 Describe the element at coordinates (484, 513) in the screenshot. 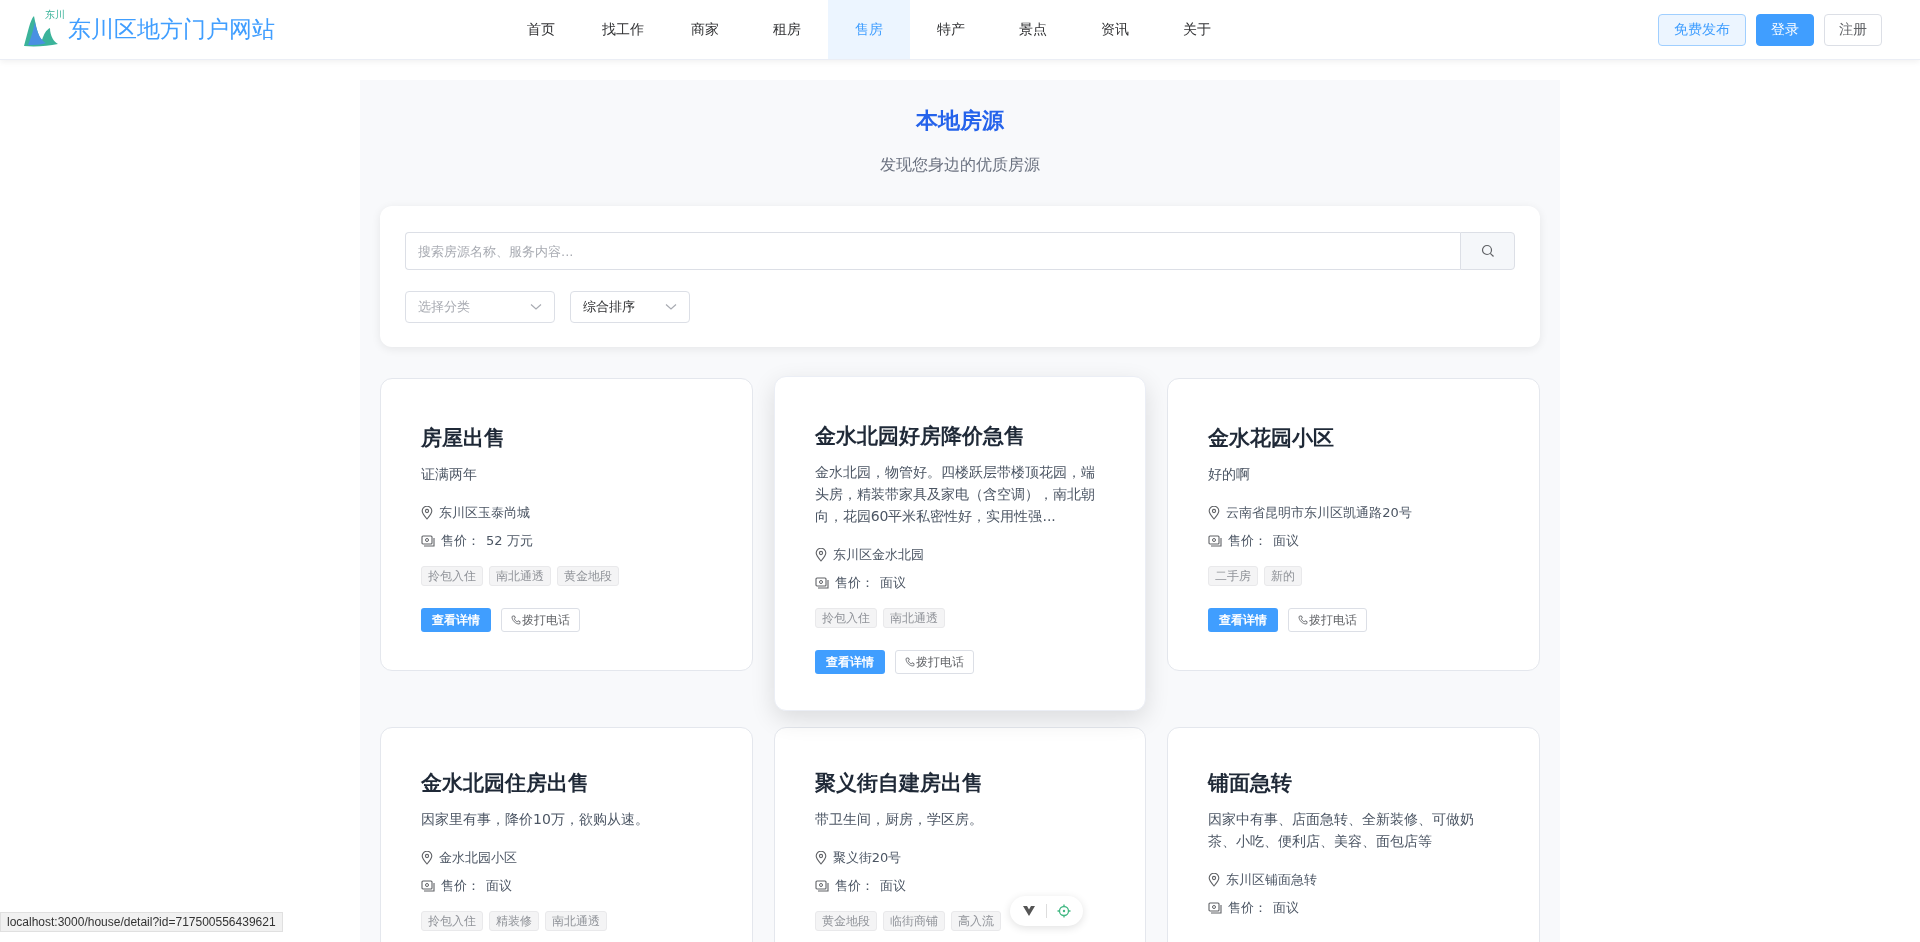

I see `listing-location: 东川区玉泰尚城` at that location.